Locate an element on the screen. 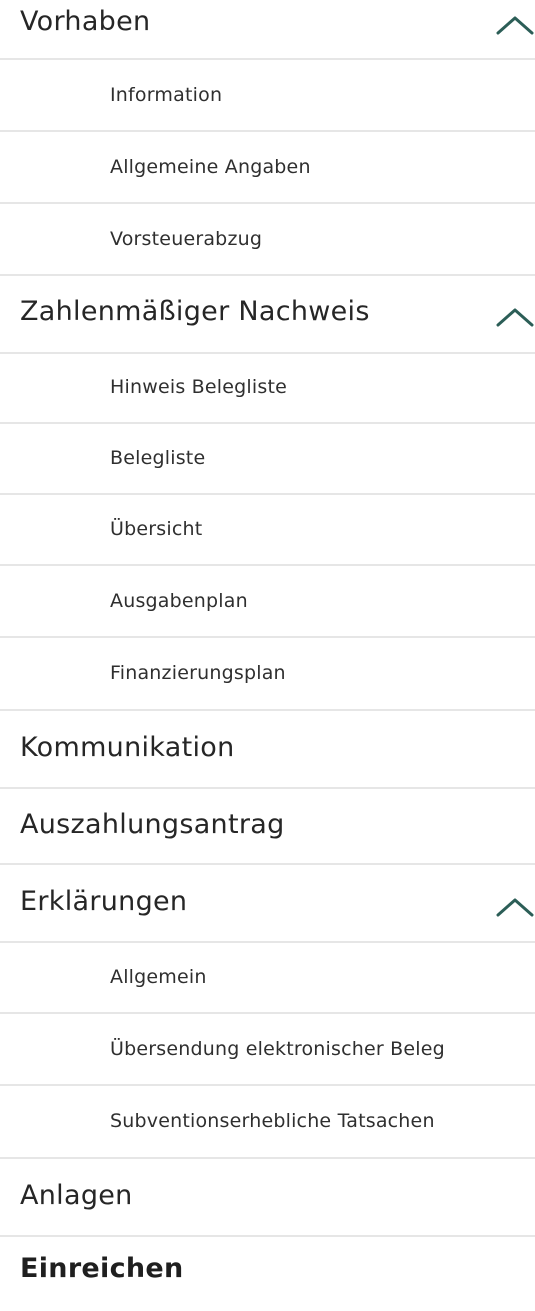 This screenshot has height=1311, width=535. nav-item-label: Information is located at coordinates (166, 95).